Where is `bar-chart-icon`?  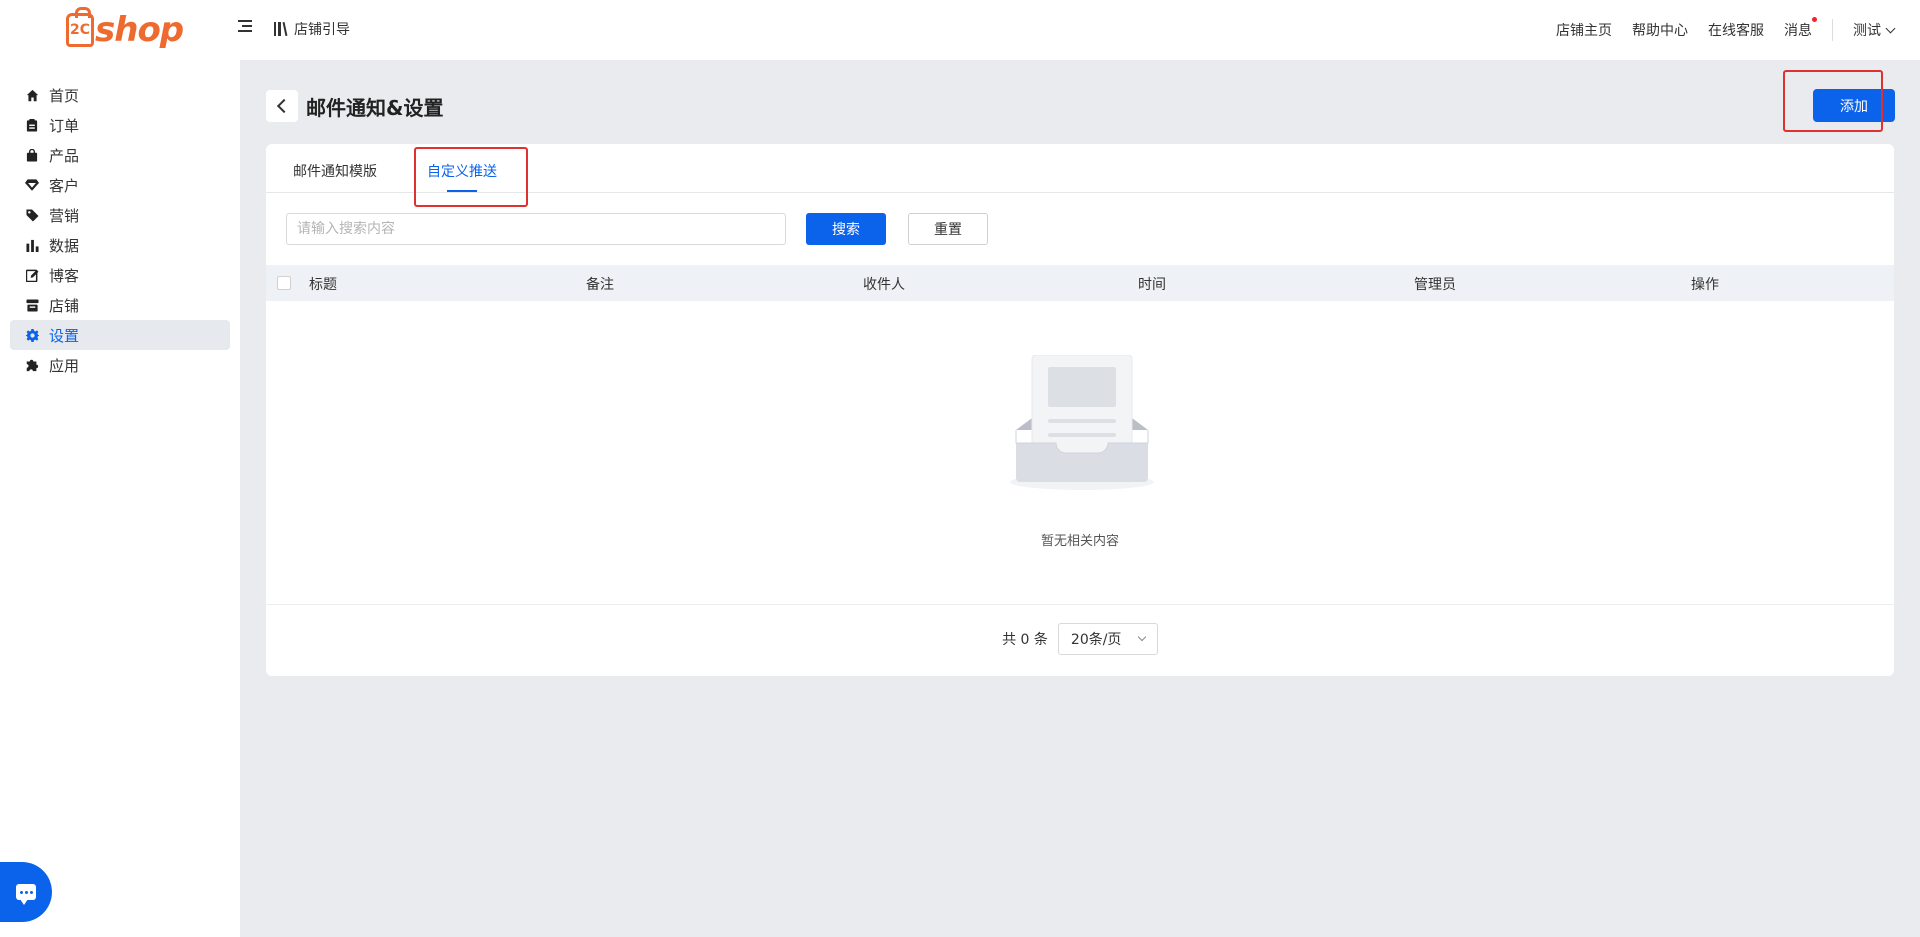
bar-chart-icon is located at coordinates (32, 245).